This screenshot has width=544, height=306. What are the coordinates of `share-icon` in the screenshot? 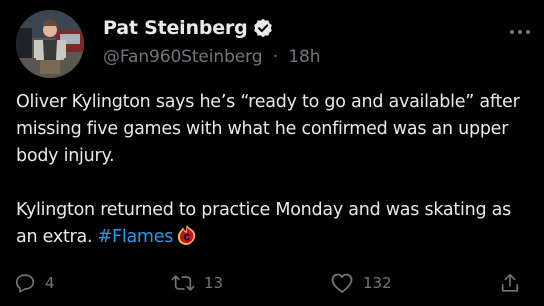 It's located at (510, 283).